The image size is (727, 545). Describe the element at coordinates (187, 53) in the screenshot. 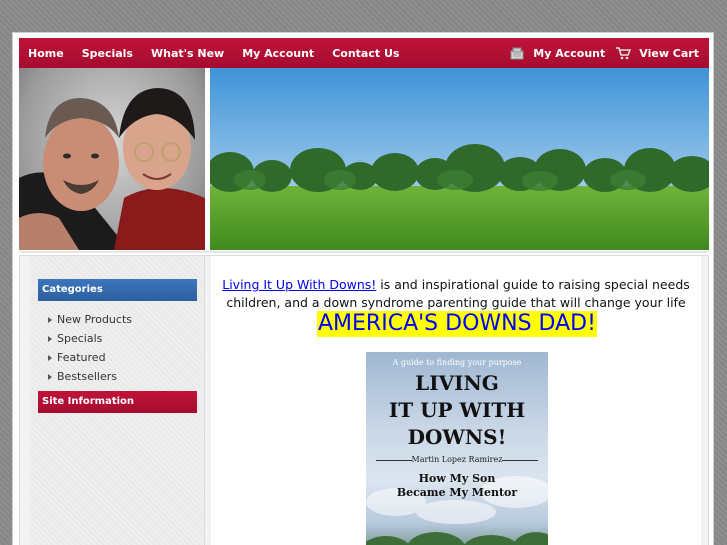

I see `nav-whats-new: What's New` at that location.